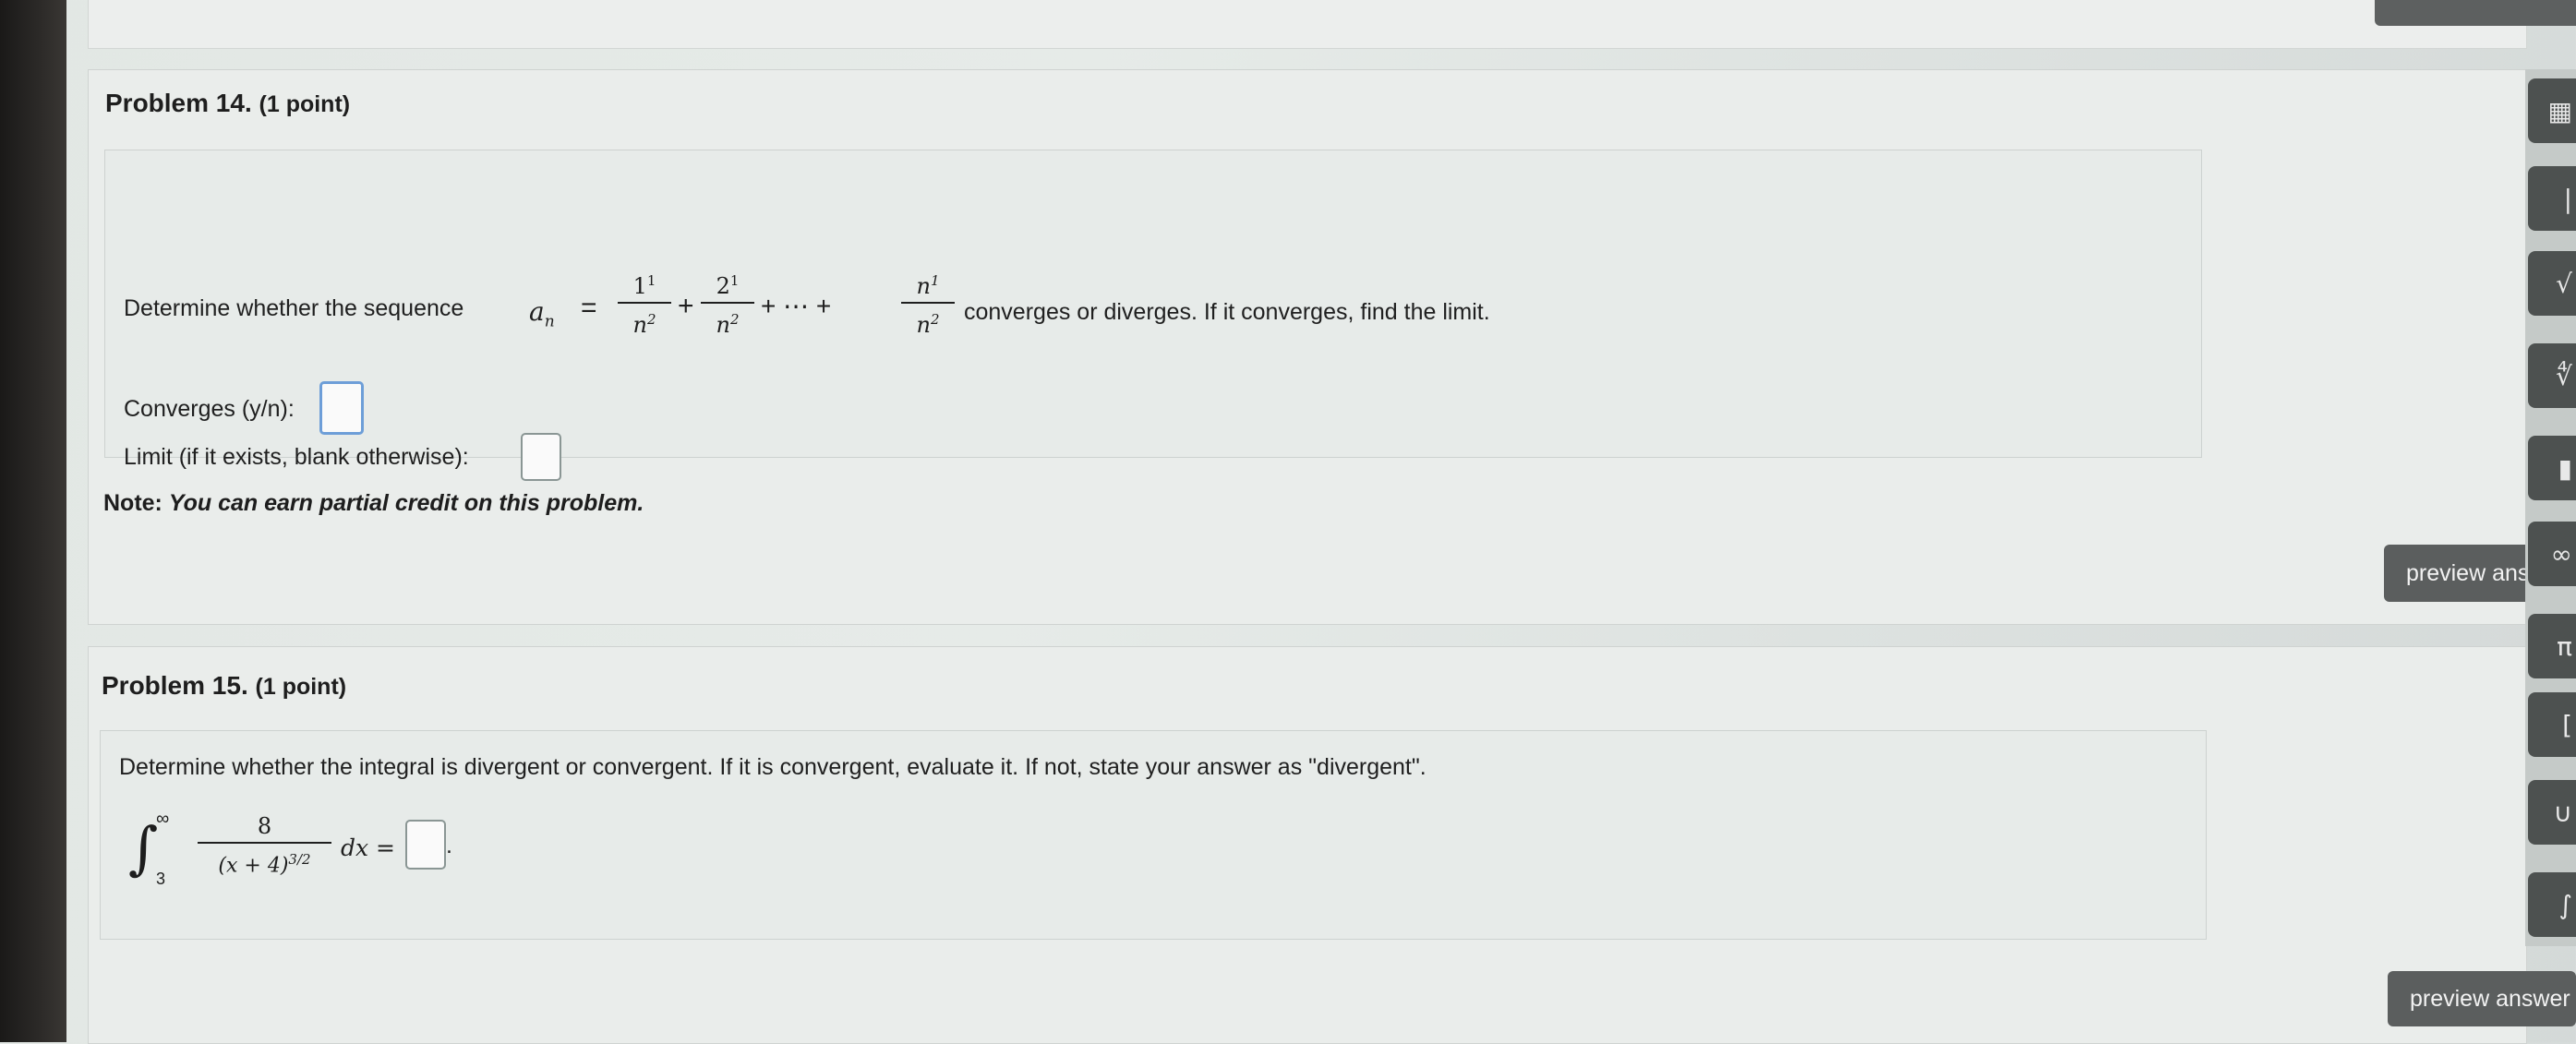 This screenshot has width=2576, height=1044. What do you see at coordinates (2552, 110) in the screenshot?
I see `matrix-icon: ▦` at bounding box center [2552, 110].